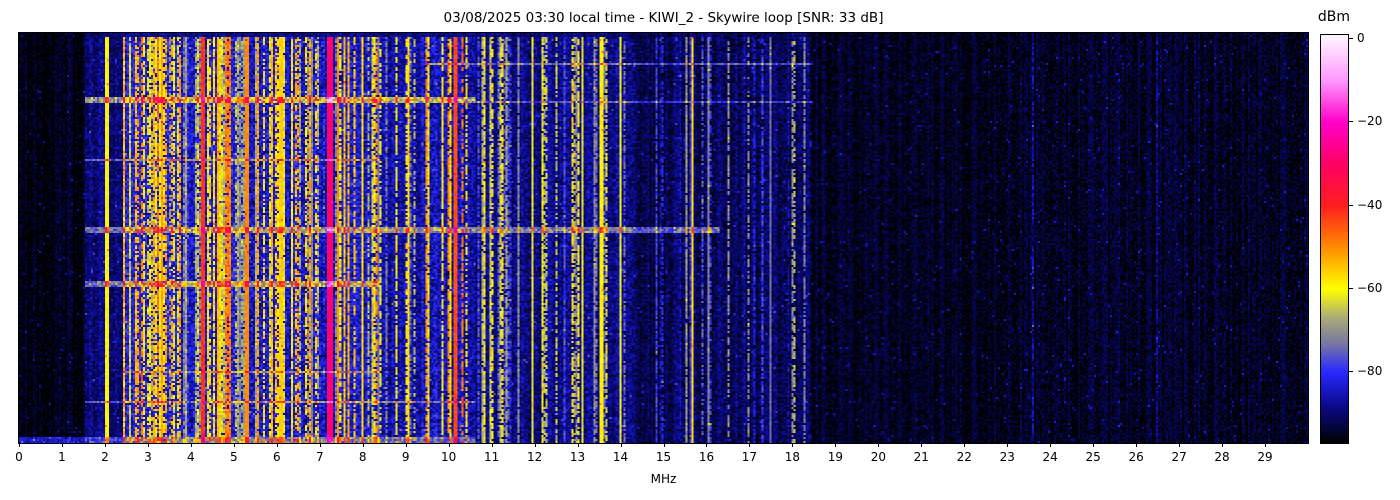 This screenshot has width=1400, height=500. What do you see at coordinates (276, 457) in the screenshot?
I see `x-axis-tick-label: 6` at bounding box center [276, 457].